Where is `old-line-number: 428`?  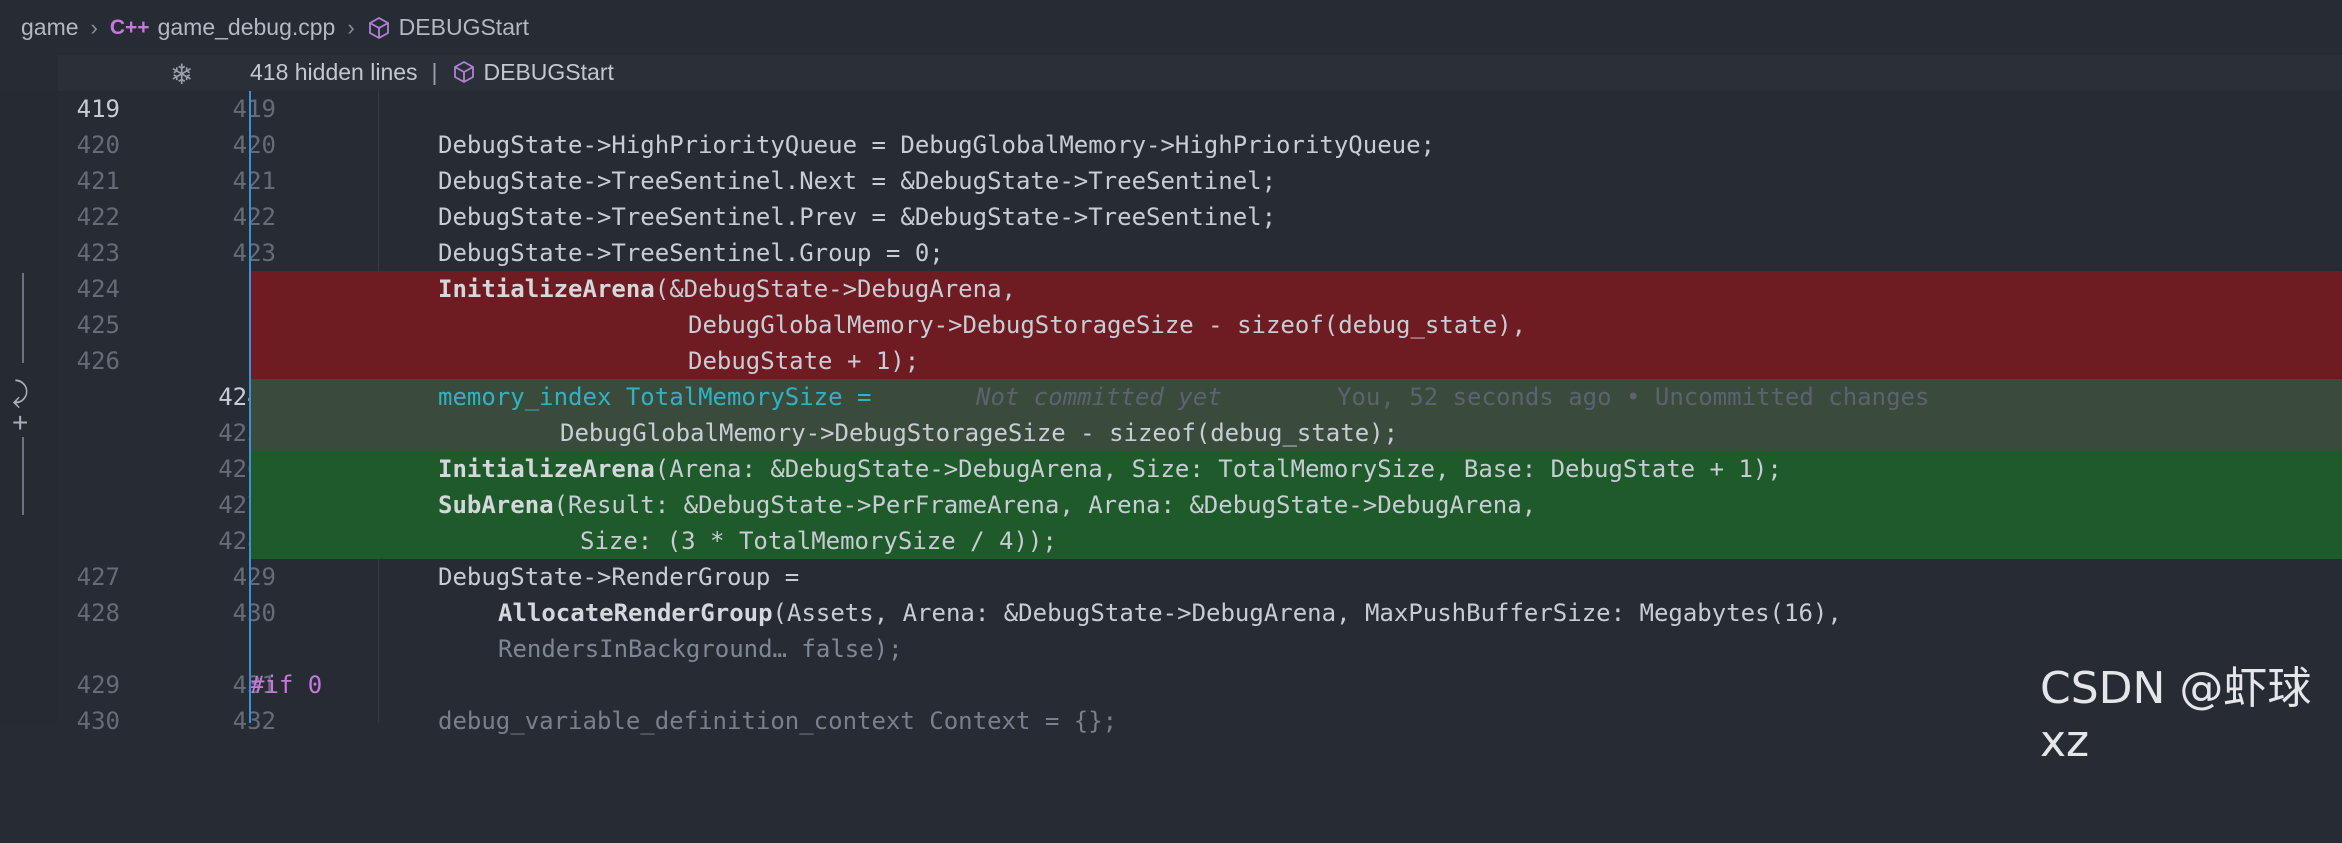 old-line-number: 428 is located at coordinates (98, 613).